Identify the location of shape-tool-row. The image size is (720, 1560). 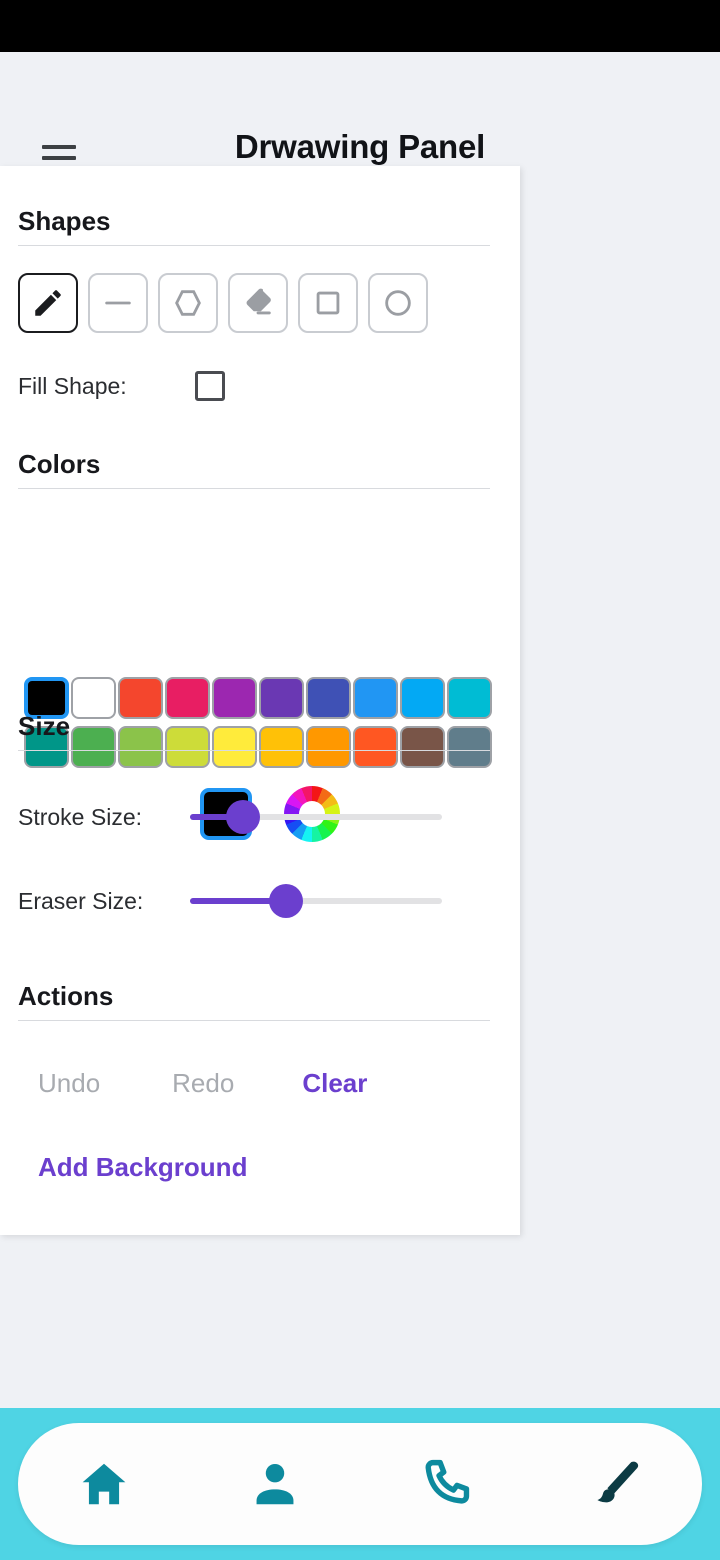
(223, 303).